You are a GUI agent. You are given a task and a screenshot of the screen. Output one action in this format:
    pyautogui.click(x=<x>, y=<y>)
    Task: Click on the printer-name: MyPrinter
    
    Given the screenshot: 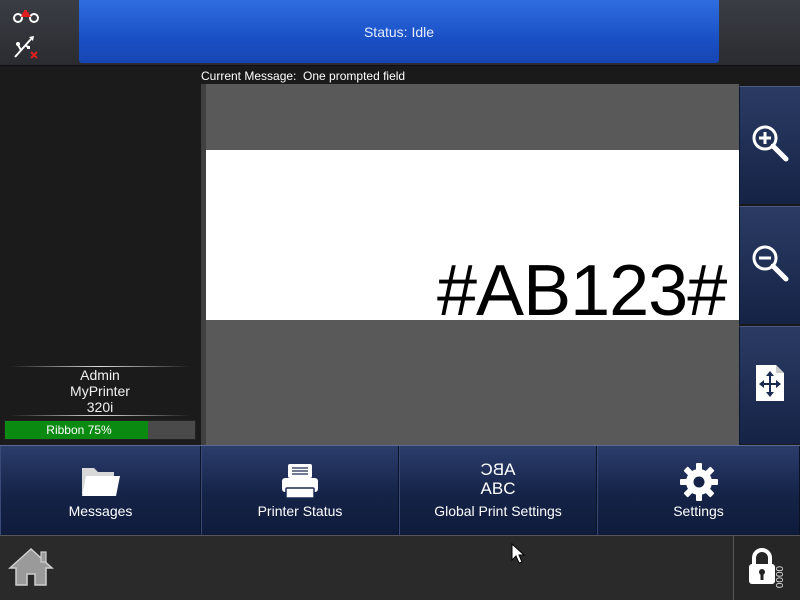 What is the action you would take?
    pyautogui.click(x=100, y=391)
    